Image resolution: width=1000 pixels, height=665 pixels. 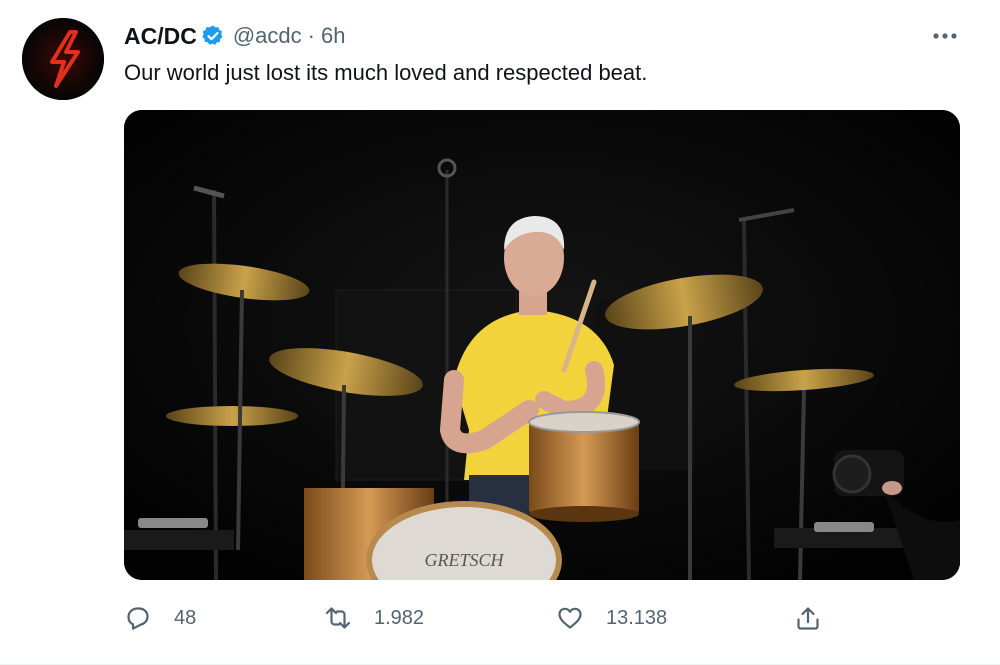 I want to click on like-button: 13.138, so click(x=611, y=618).